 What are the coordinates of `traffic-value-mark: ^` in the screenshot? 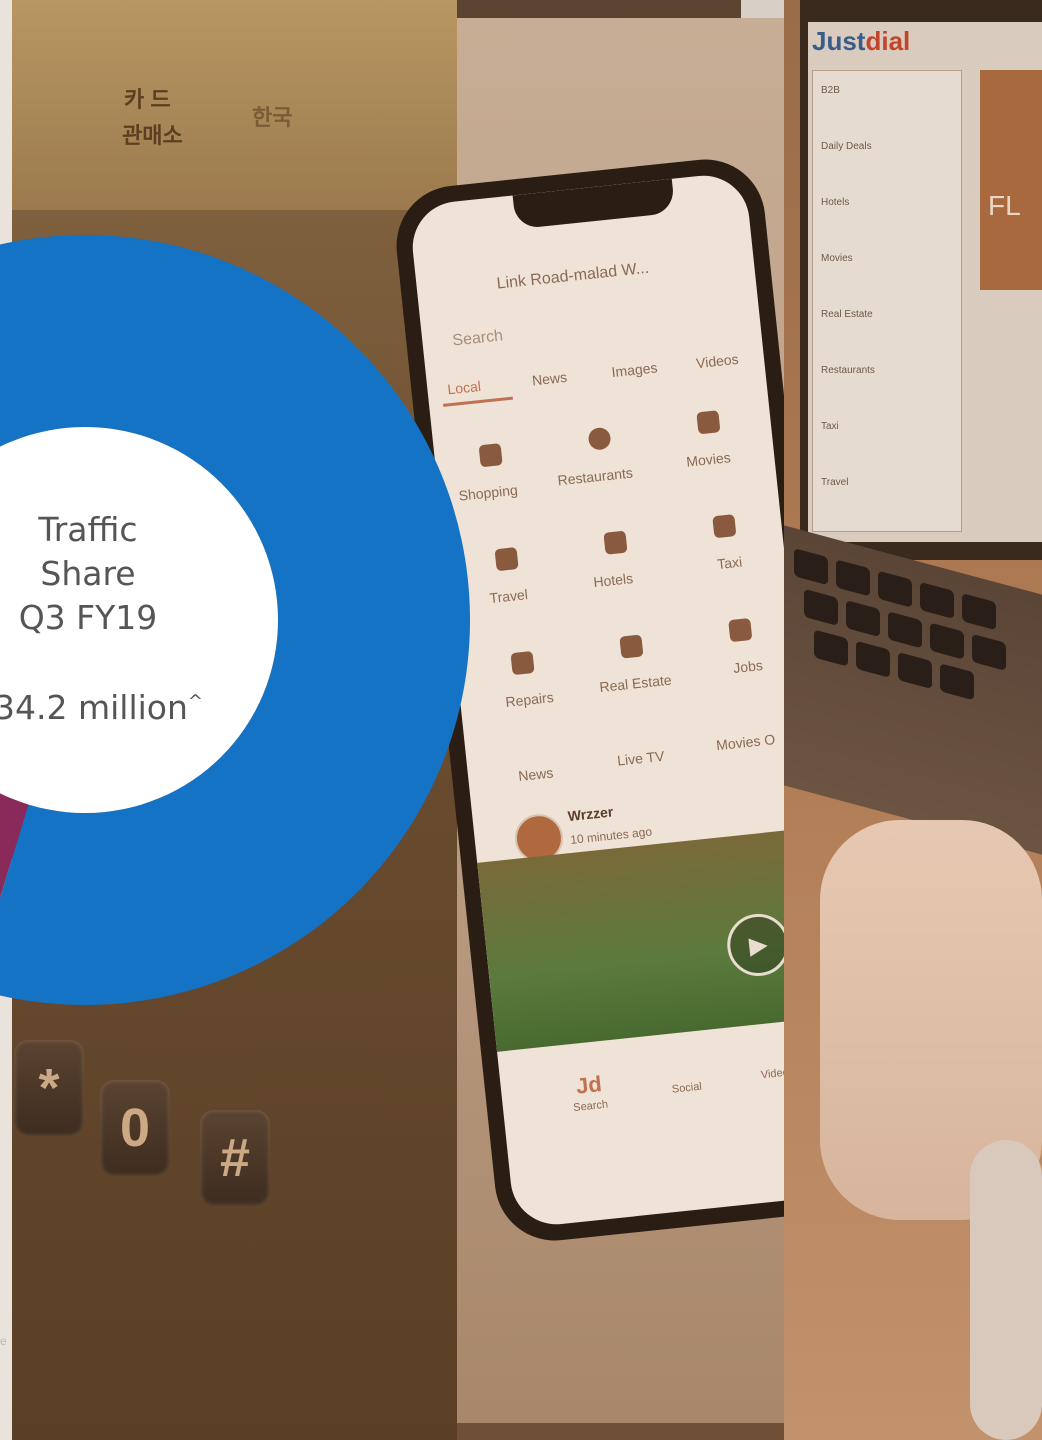 It's located at (195, 701).